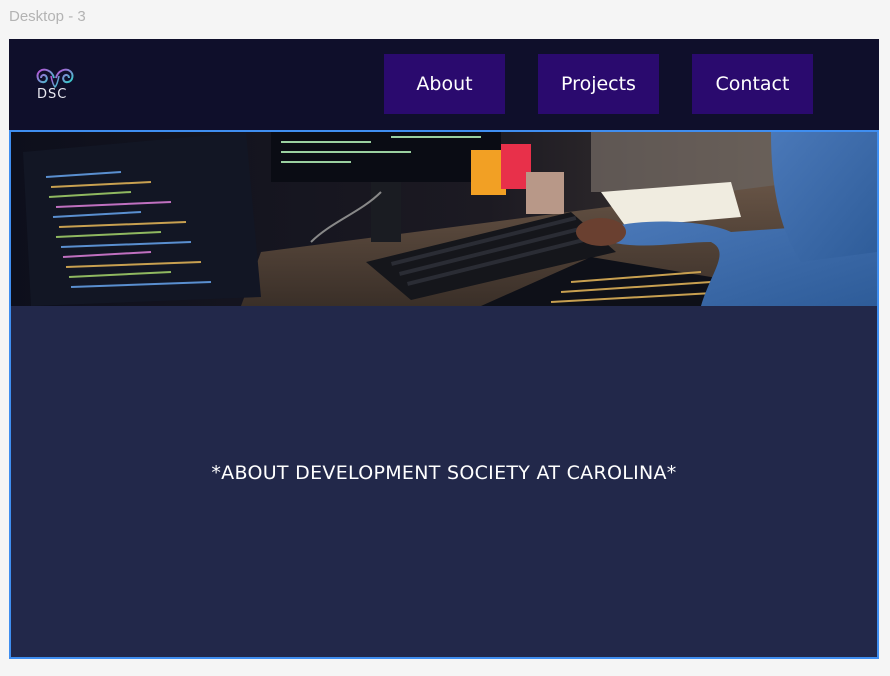  I want to click on logo-text: DSC, so click(52, 94).